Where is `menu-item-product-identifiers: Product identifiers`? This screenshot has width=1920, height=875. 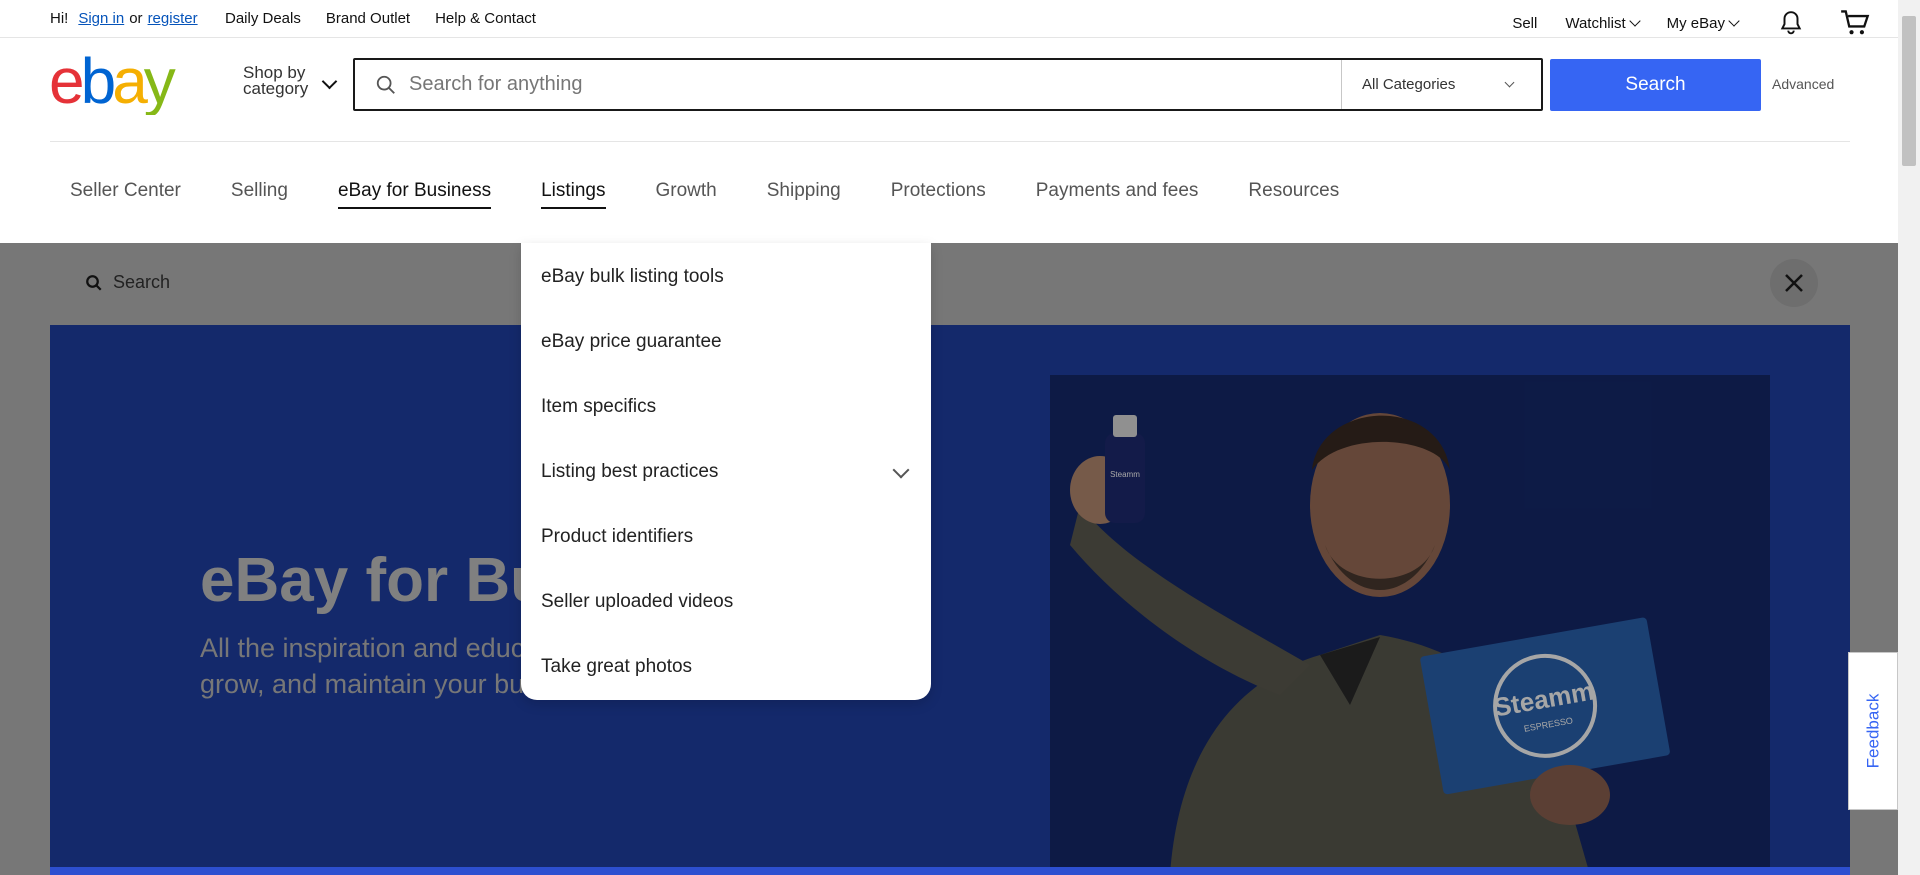
menu-item-product-identifiers: Product identifiers is located at coordinates (617, 537).